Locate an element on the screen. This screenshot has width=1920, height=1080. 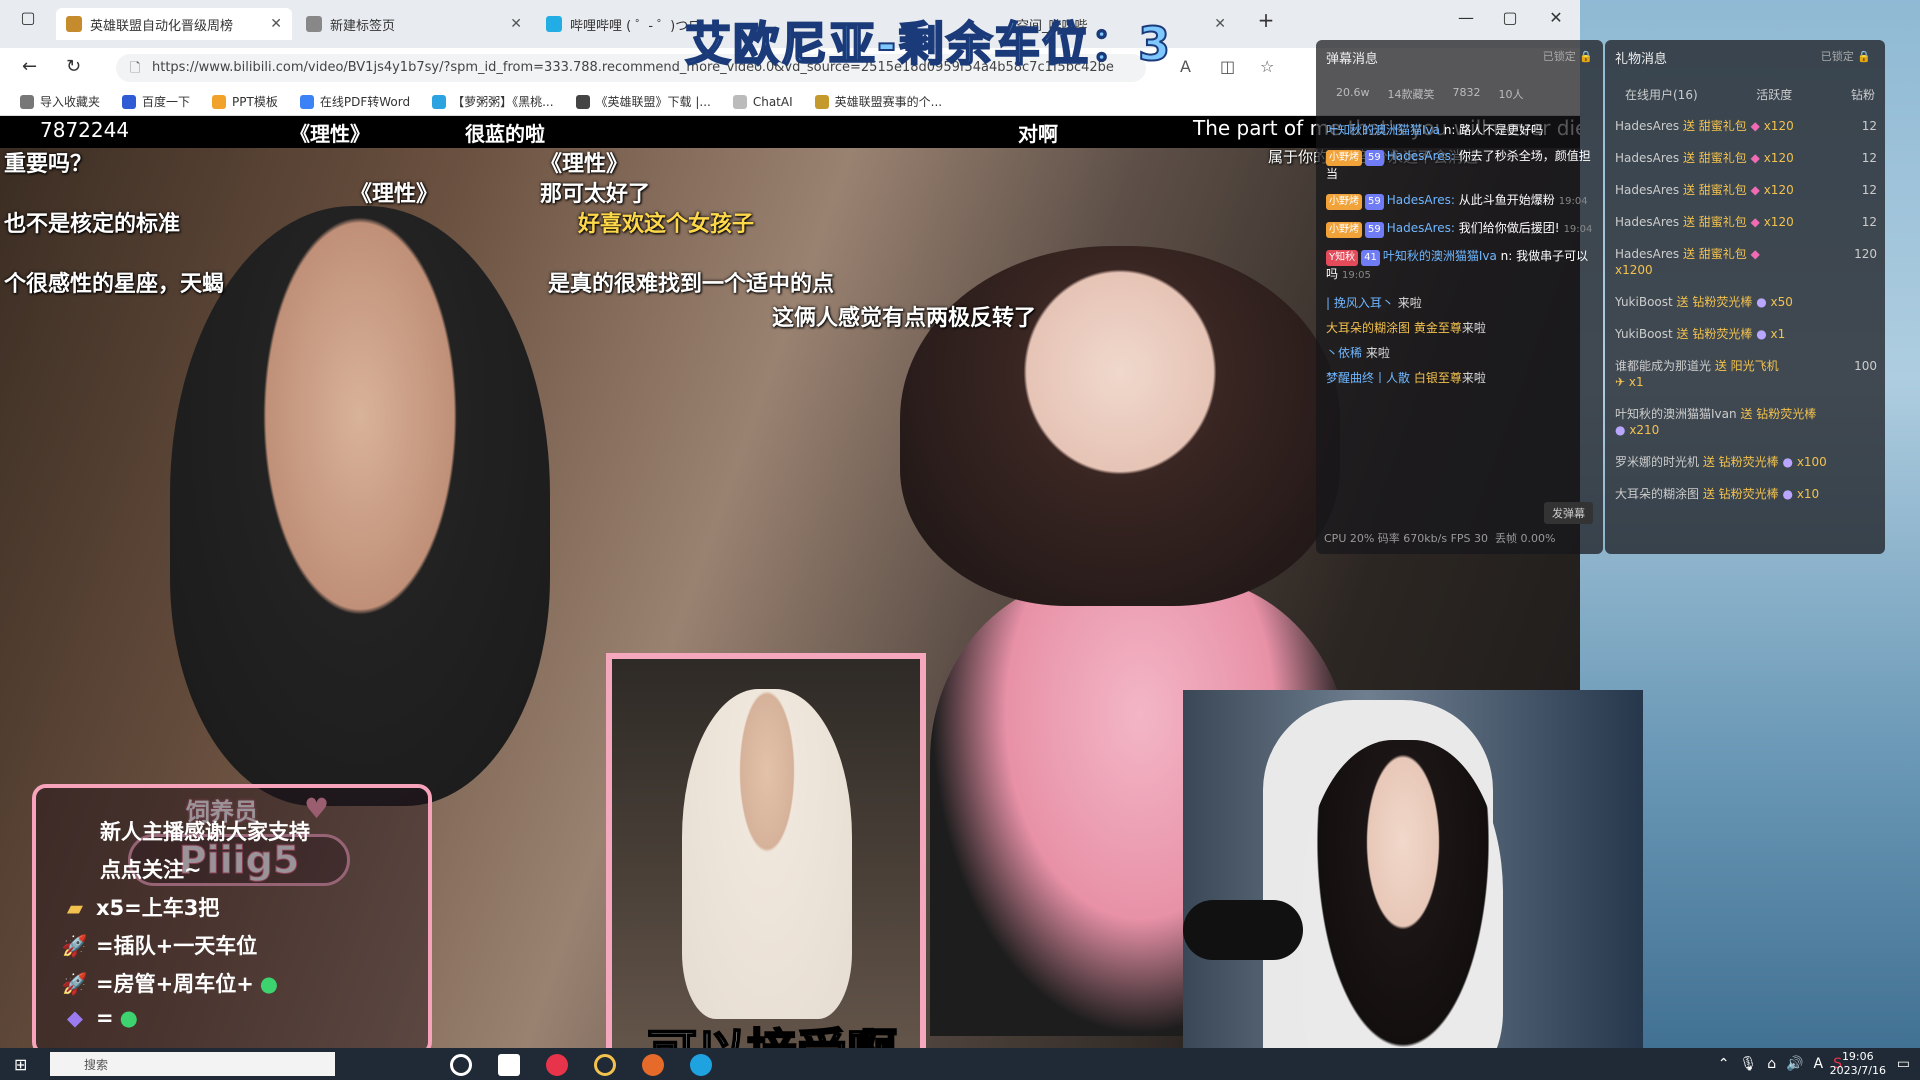
viewer-stat: 10人 is located at coordinates (1511, 94).